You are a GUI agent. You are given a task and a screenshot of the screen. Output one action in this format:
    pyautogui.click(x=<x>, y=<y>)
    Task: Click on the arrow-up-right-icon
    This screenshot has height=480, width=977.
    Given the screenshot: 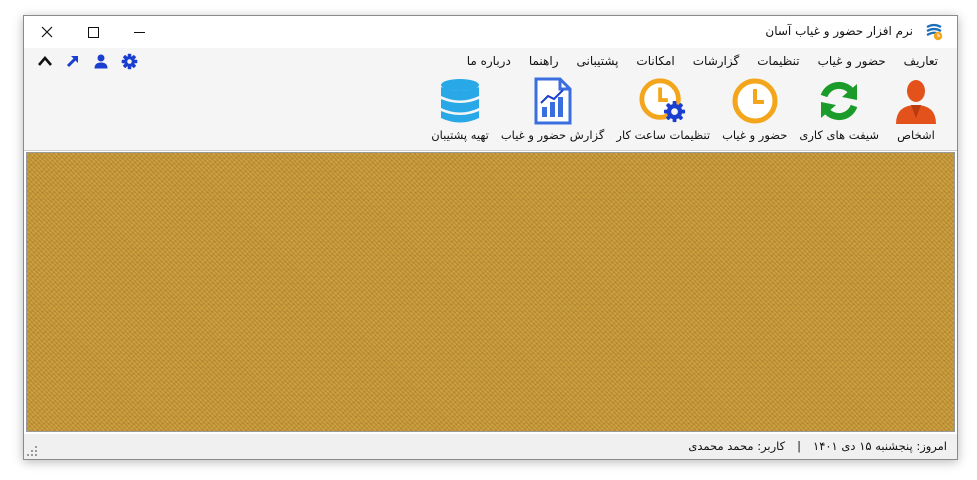 What is the action you would take?
    pyautogui.click(x=72, y=61)
    